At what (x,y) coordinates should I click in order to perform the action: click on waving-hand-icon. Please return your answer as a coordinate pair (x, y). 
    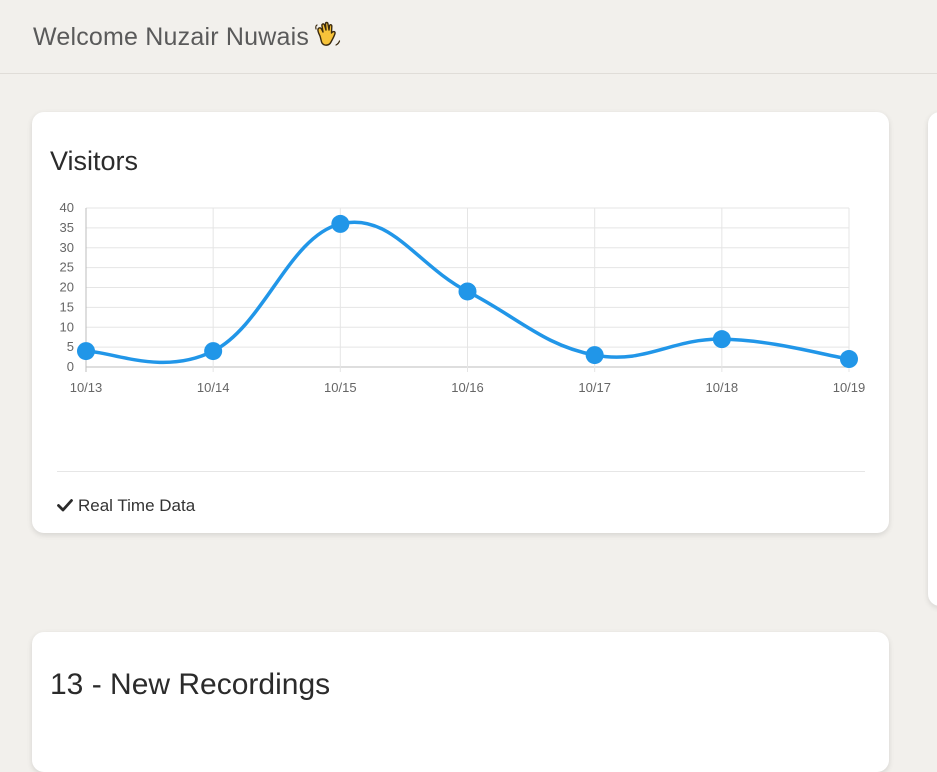
    Looking at the image, I should click on (328, 33).